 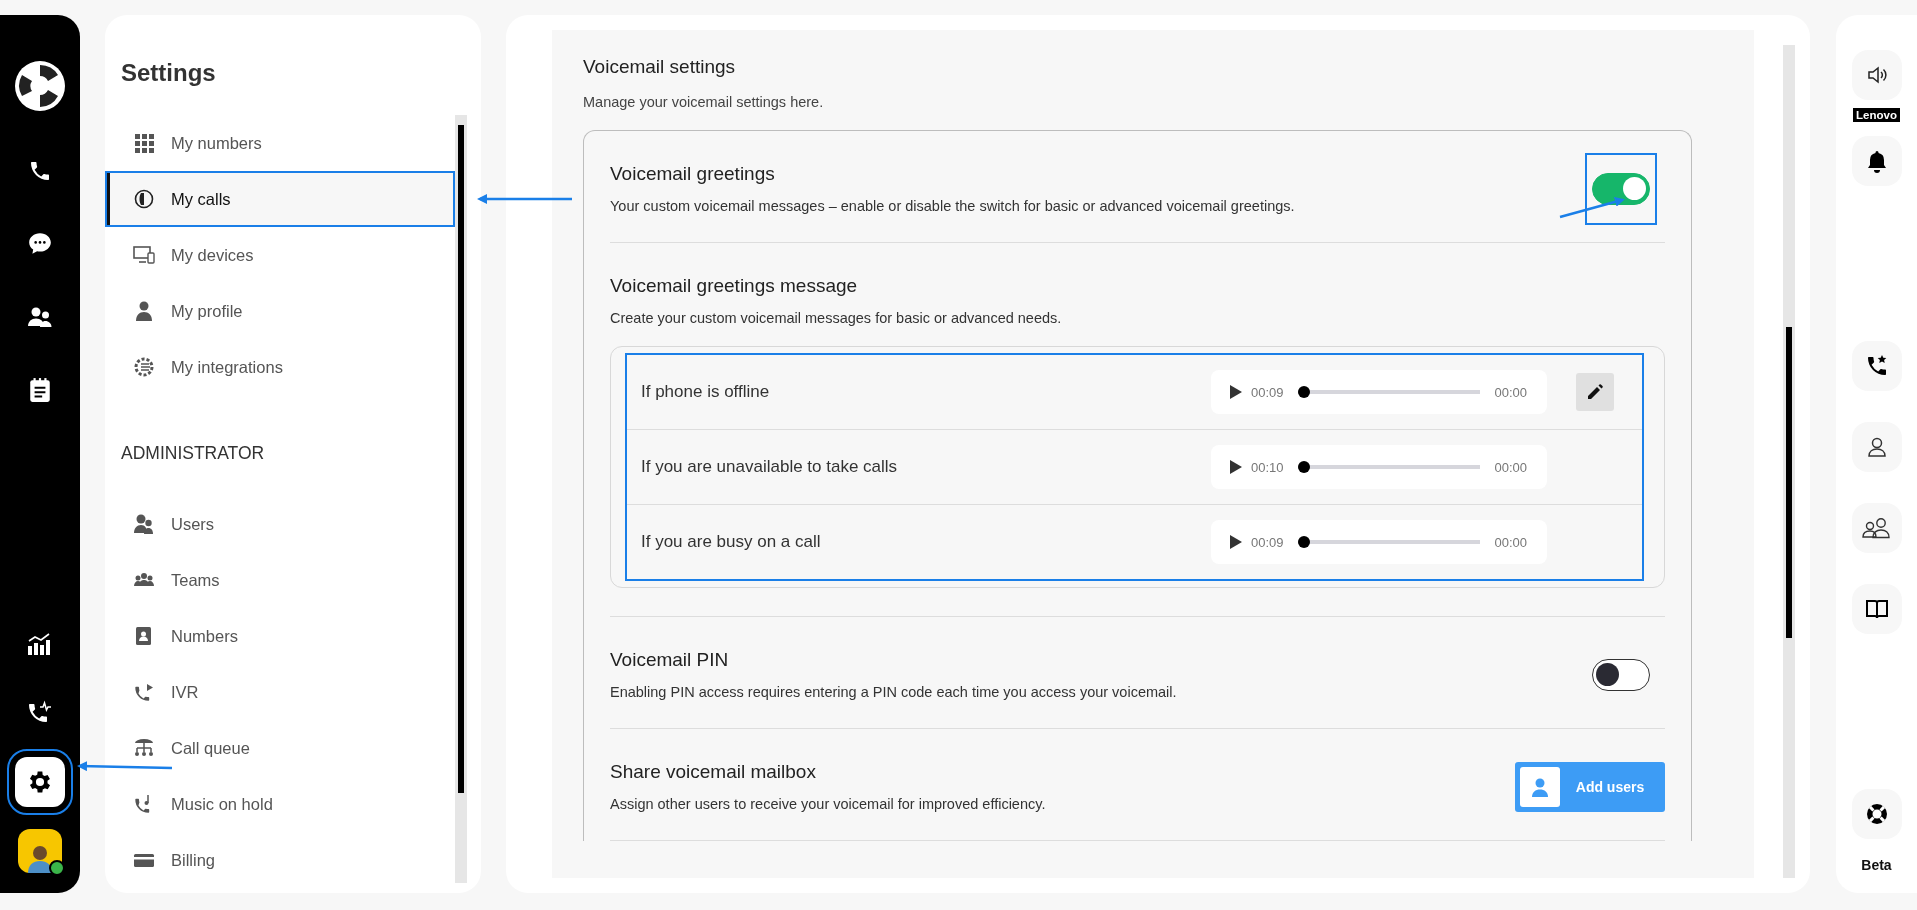 I want to click on edit-button, so click(x=1594, y=392).